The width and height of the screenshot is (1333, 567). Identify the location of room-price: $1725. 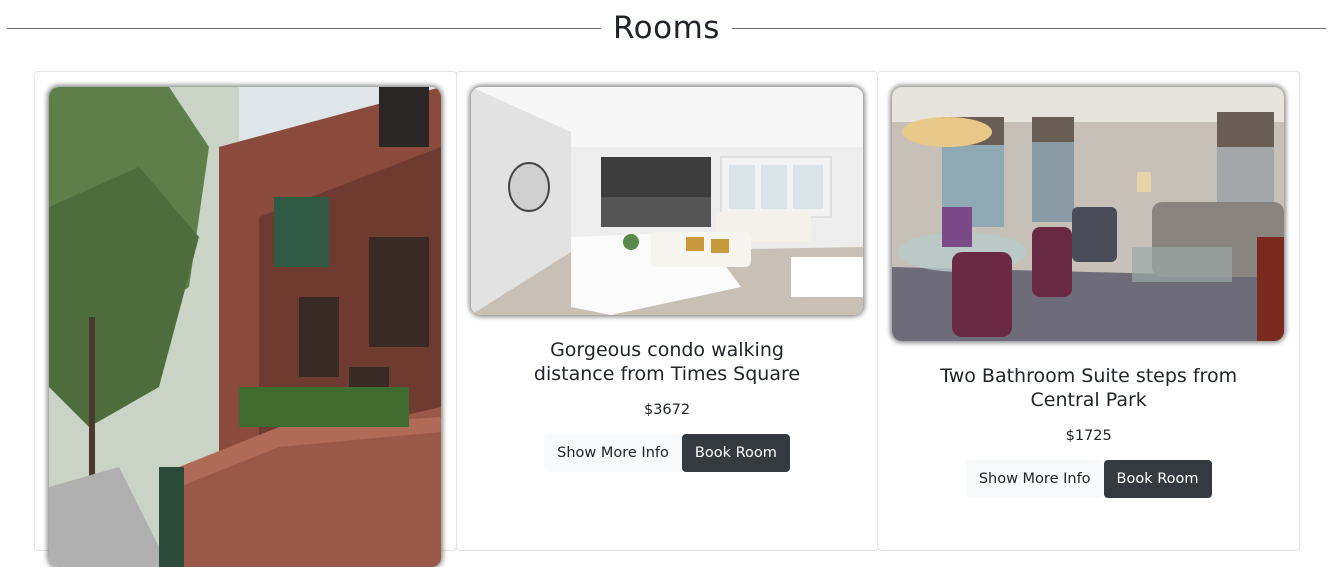
(1088, 436).